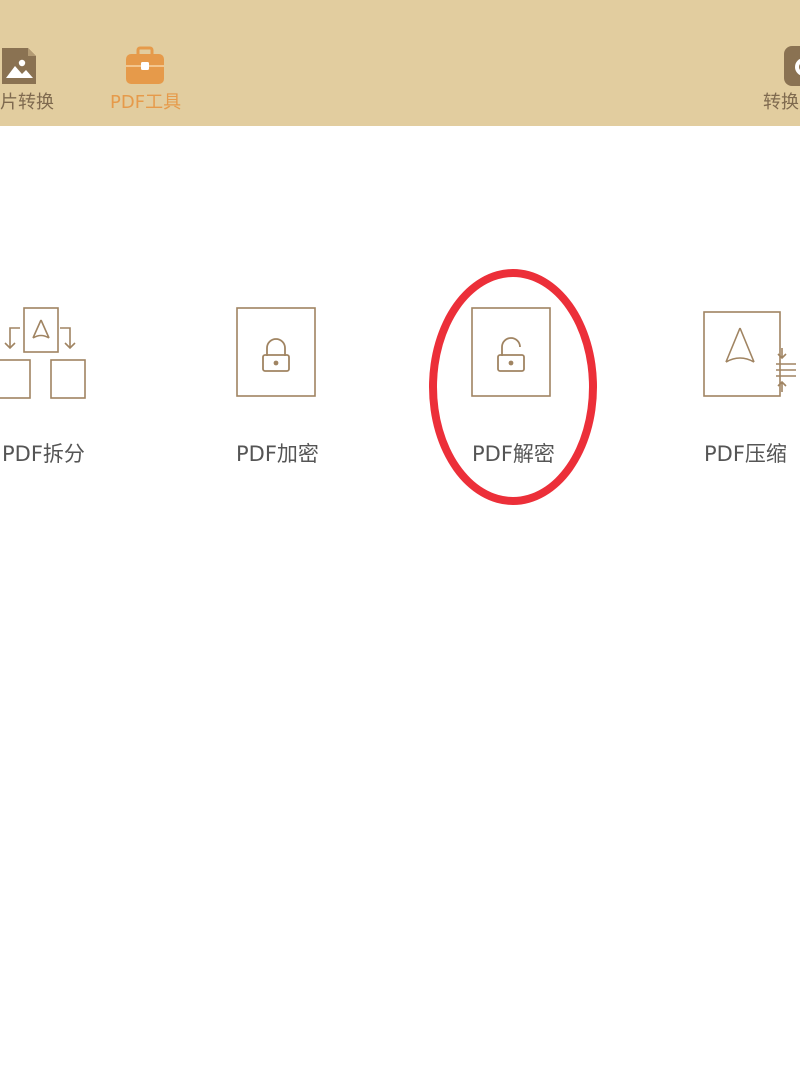 The image size is (800, 1067). I want to click on tool-pdf-encrypt: PDF加密, so click(280, 391).